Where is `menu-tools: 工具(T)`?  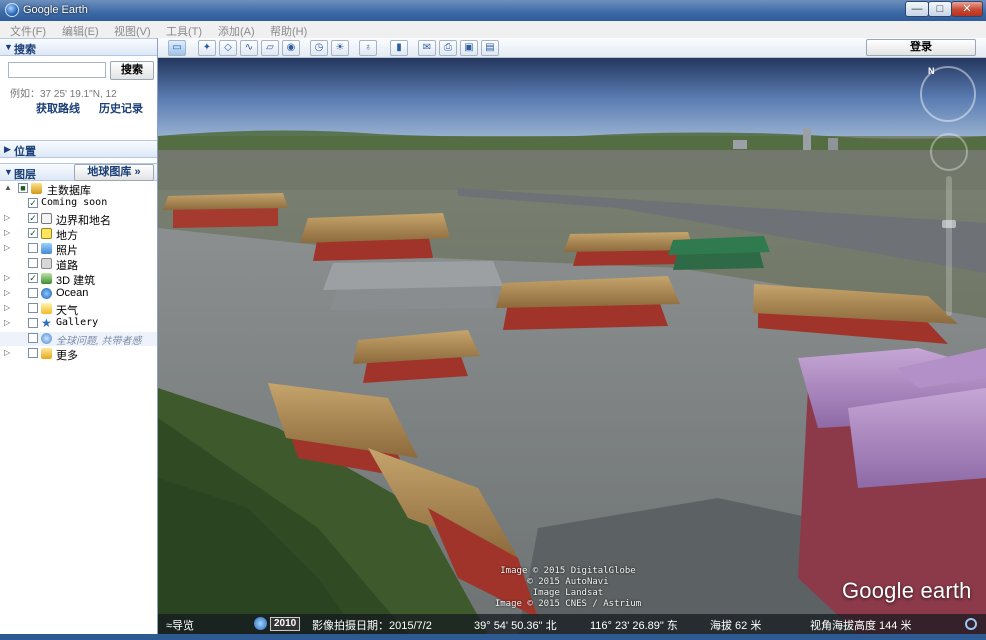
menu-tools: 工具(T) is located at coordinates (184, 31).